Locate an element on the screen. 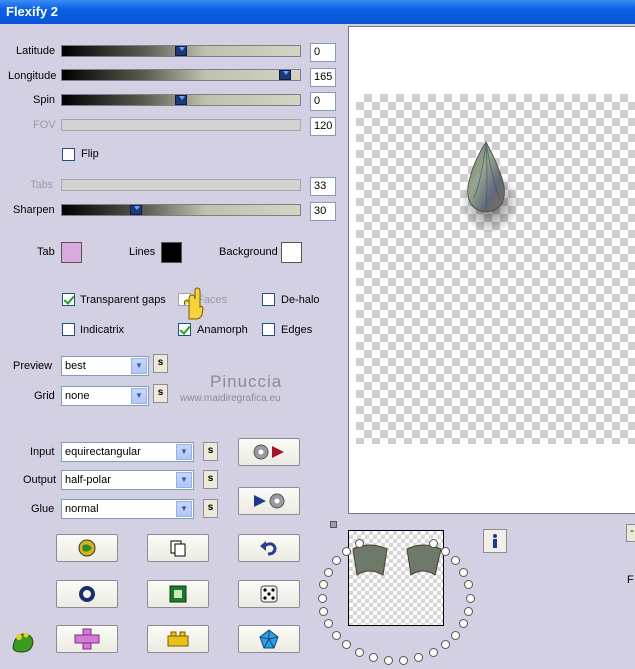 This screenshot has height=669, width=635. tab-color-swatch is located at coordinates (71, 252).